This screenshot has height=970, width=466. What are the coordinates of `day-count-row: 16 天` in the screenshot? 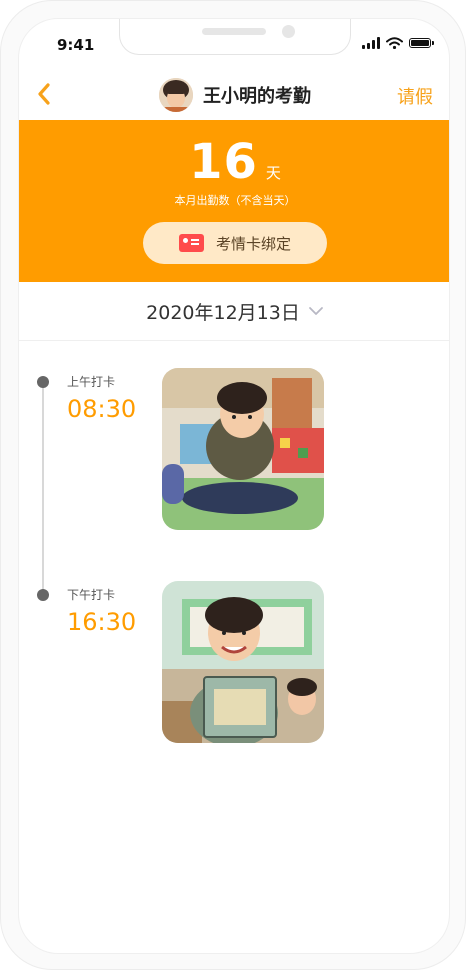 It's located at (234, 162).